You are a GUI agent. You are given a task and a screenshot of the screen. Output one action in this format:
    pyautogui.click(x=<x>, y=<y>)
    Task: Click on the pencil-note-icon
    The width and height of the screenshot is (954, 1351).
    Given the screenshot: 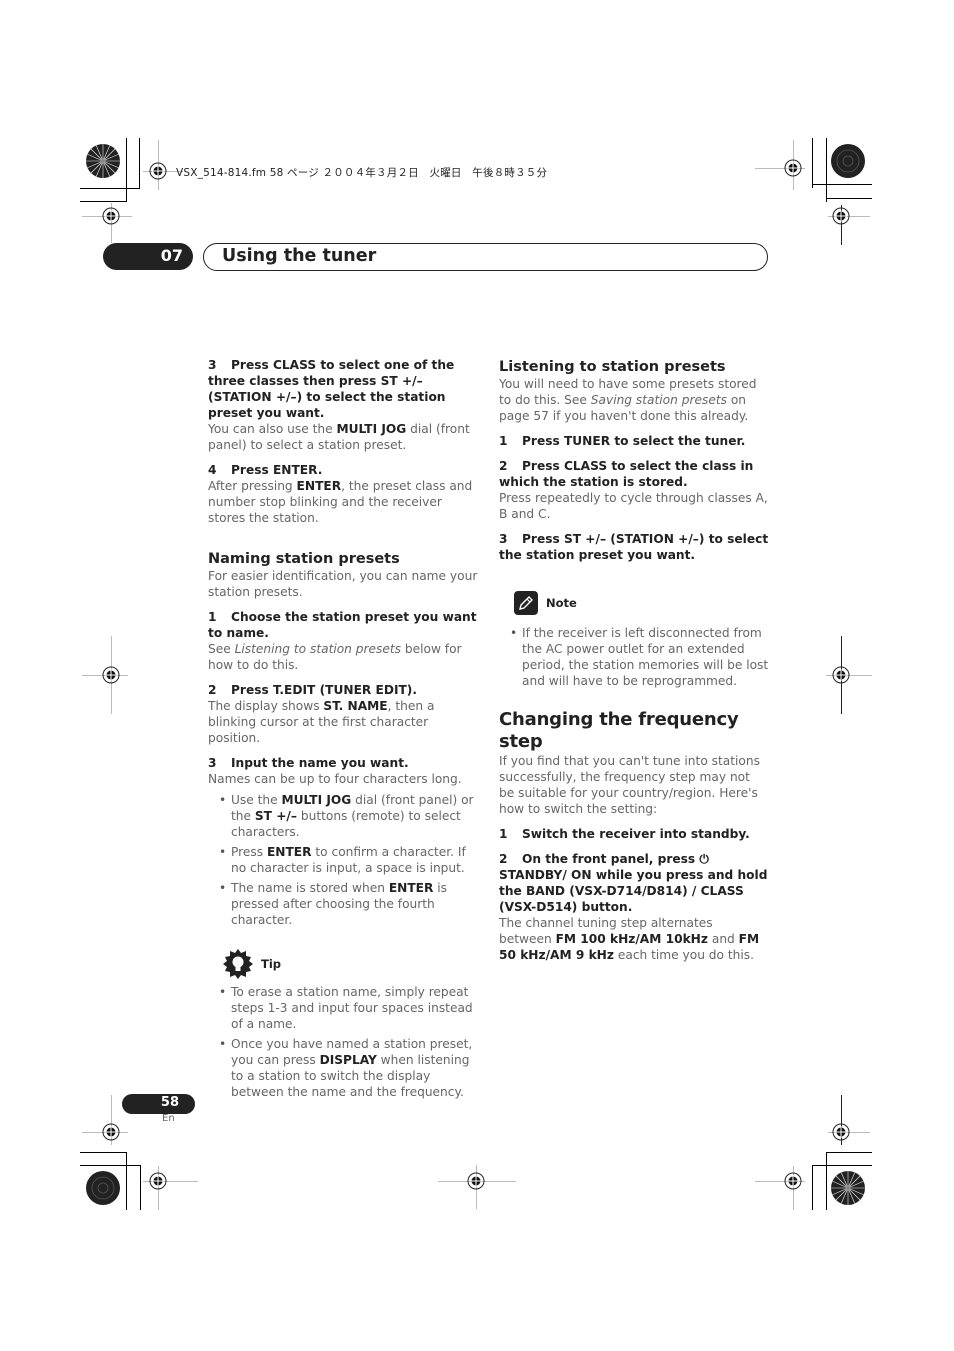 What is the action you would take?
    pyautogui.click(x=526, y=603)
    